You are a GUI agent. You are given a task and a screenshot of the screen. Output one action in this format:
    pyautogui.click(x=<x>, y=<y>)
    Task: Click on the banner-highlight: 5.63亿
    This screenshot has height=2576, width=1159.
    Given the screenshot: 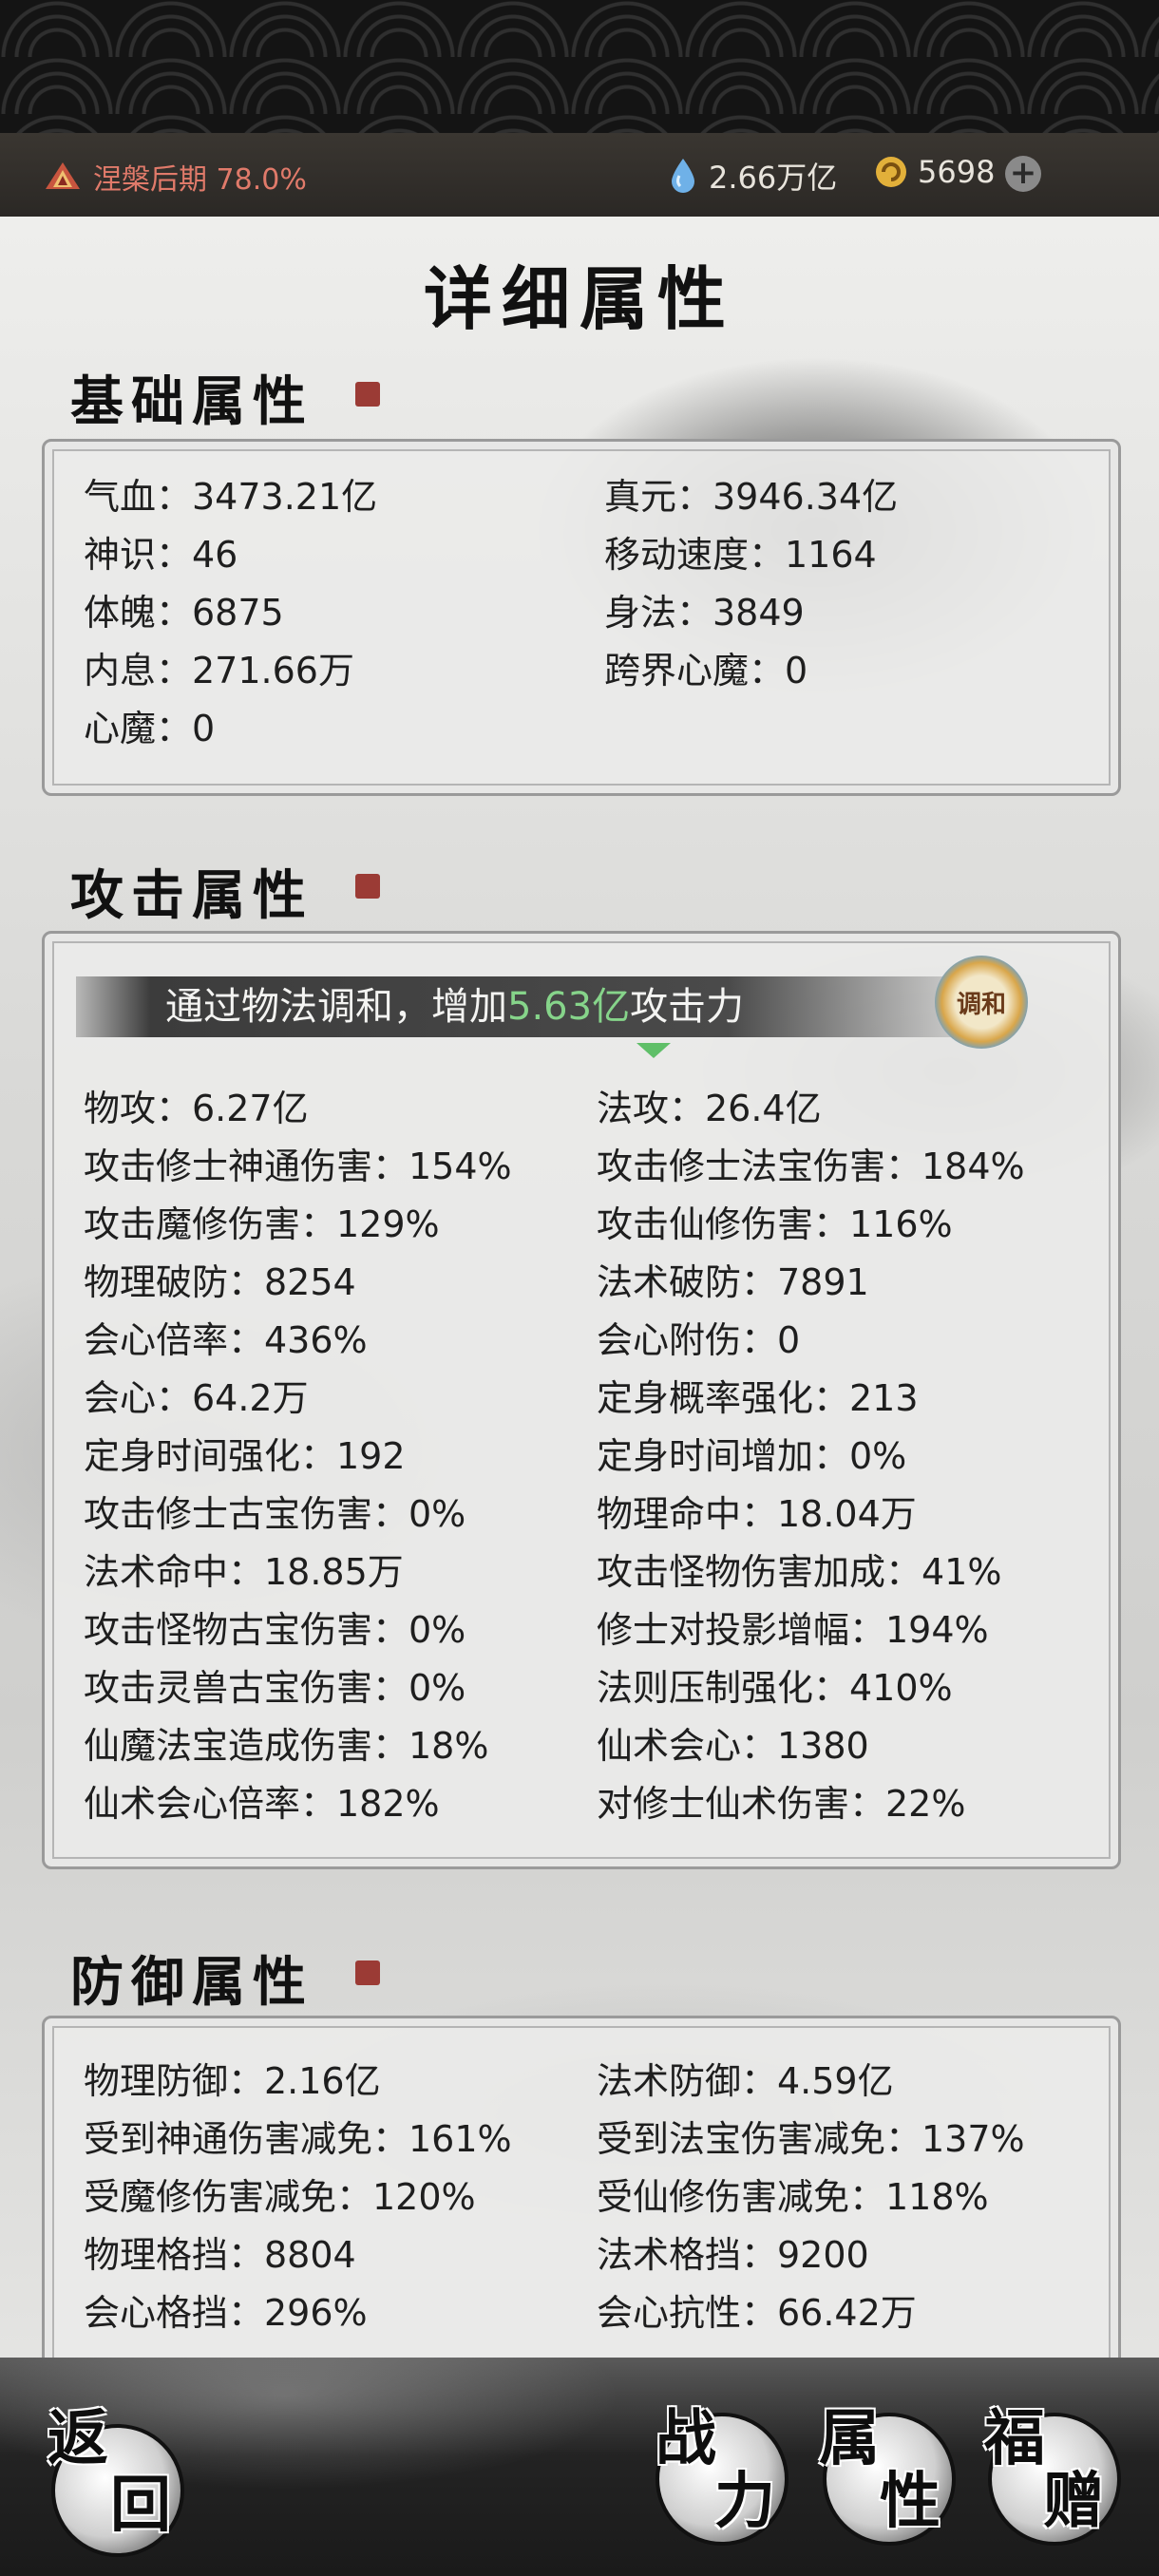 What is the action you would take?
    pyautogui.click(x=569, y=1007)
    